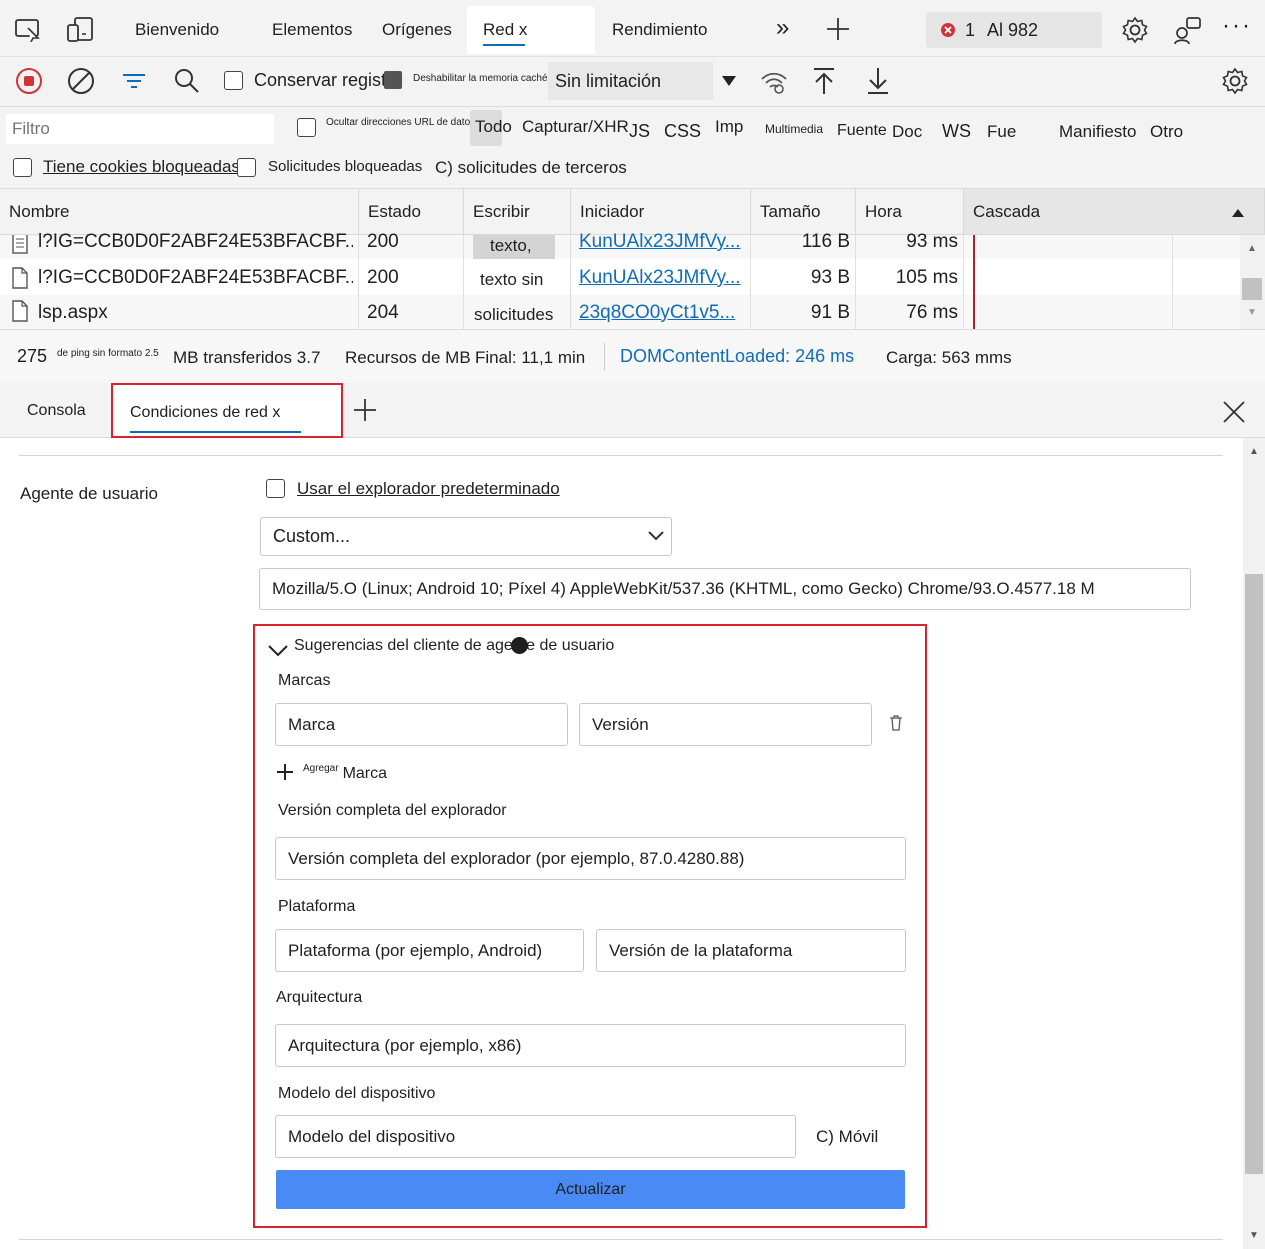 This screenshot has width=1265, height=1249. What do you see at coordinates (227, 410) in the screenshot?
I see `drawer-tab-network-conditions: Condiciones de red x` at bounding box center [227, 410].